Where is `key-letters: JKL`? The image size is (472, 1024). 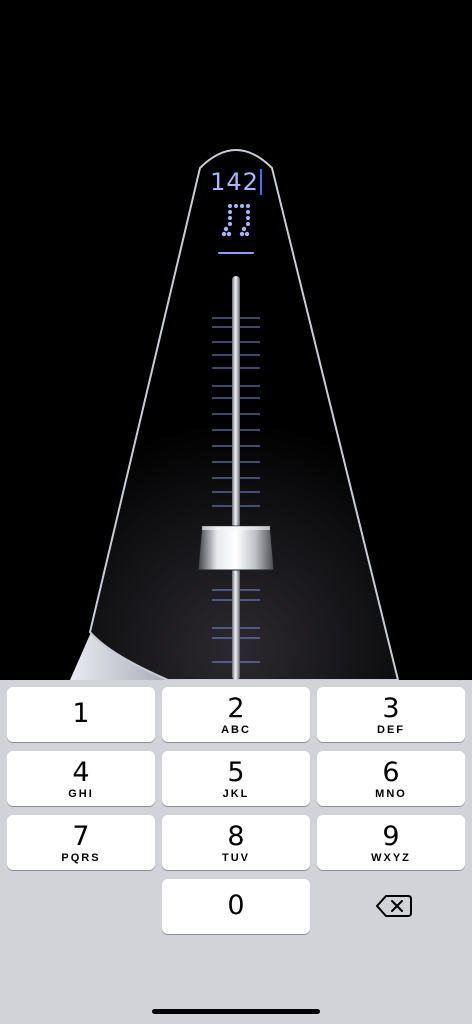
key-letters: JKL is located at coordinates (236, 794).